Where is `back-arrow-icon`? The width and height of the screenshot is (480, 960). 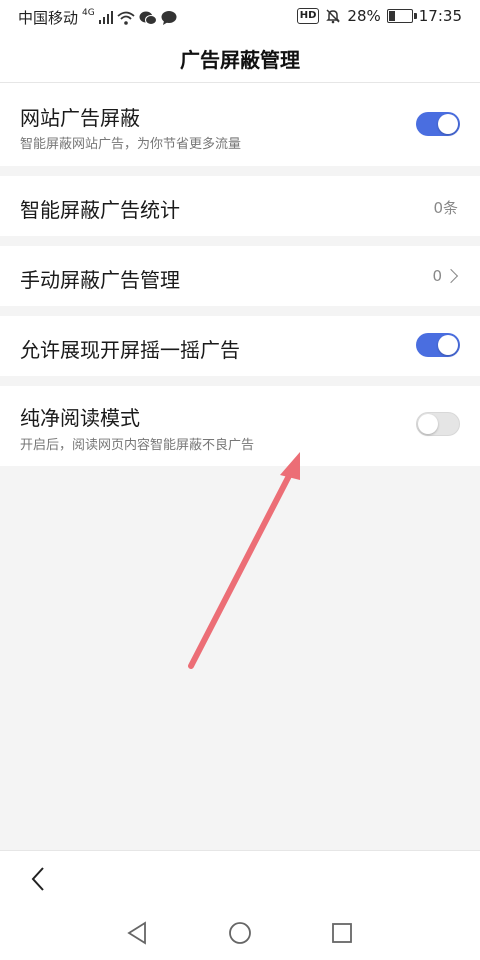
back-arrow-icon is located at coordinates (38, 879).